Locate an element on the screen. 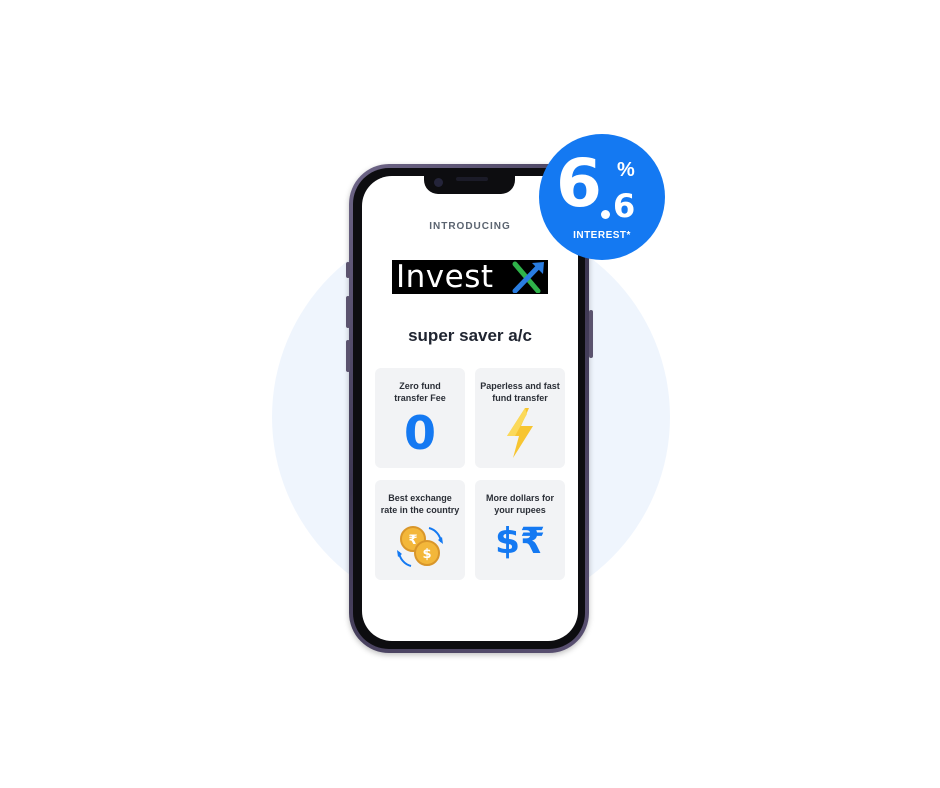 This screenshot has height=788, width=940. phone-volume-up-button is located at coordinates (348, 312).